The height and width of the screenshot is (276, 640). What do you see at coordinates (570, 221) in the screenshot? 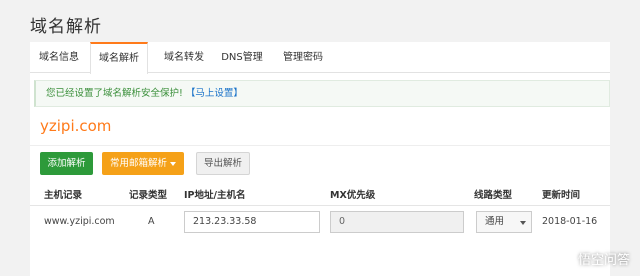
I see `updated-time: 2018-01-16` at bounding box center [570, 221].